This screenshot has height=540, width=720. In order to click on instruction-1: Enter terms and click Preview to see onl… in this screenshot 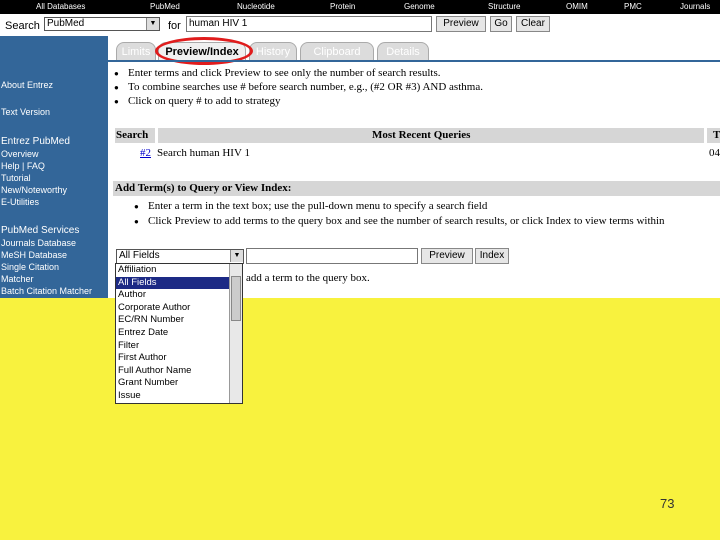, I will do `click(277, 73)`.